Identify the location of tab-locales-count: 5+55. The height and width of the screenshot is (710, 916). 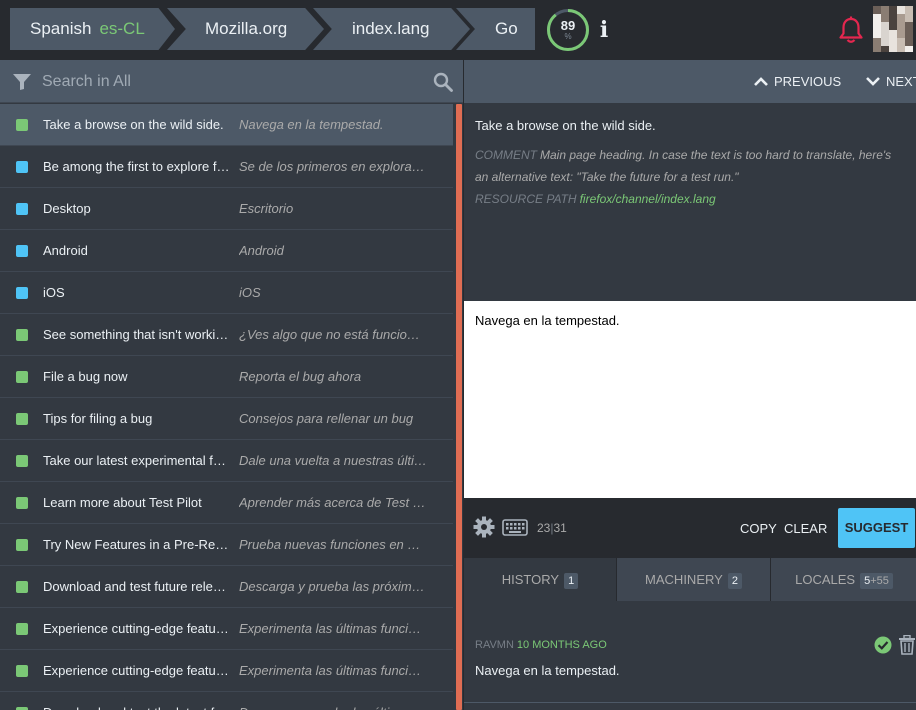
(876, 581).